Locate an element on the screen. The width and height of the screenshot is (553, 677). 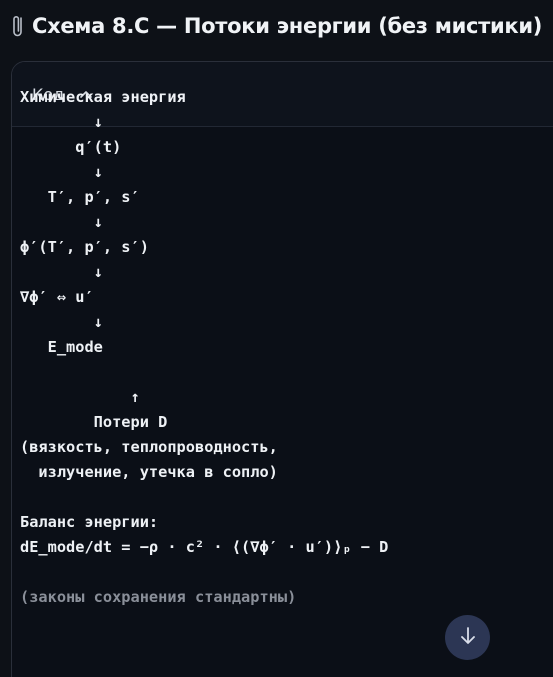
code-line: Потери D is located at coordinates (94, 422).